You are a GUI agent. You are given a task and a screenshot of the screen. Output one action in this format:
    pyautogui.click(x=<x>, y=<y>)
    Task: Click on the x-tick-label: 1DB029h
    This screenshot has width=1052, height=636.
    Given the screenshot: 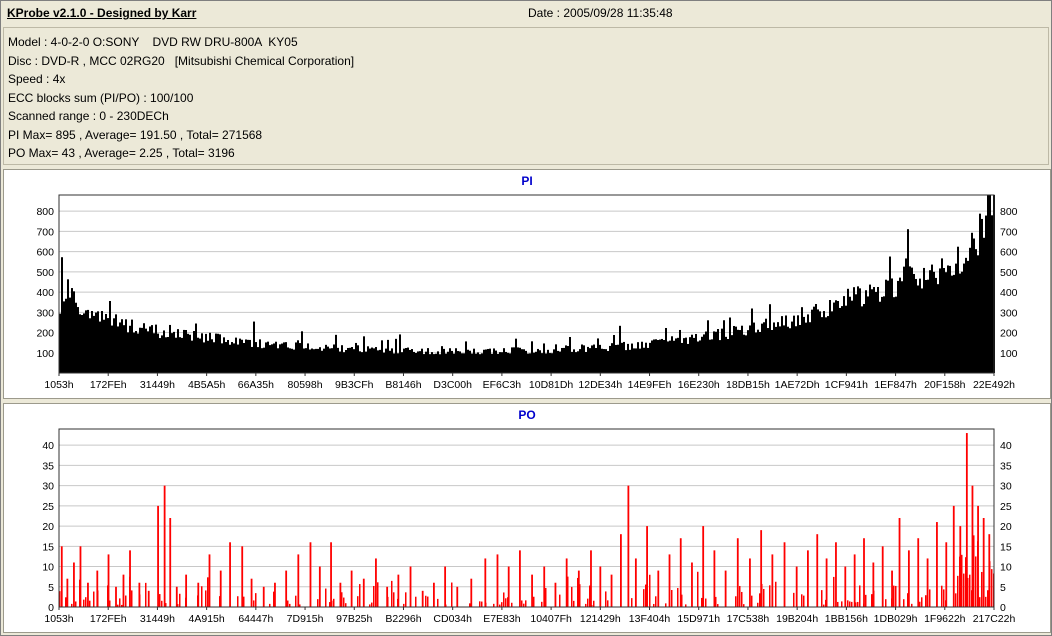 What is the action you would take?
    pyautogui.click(x=896, y=619)
    